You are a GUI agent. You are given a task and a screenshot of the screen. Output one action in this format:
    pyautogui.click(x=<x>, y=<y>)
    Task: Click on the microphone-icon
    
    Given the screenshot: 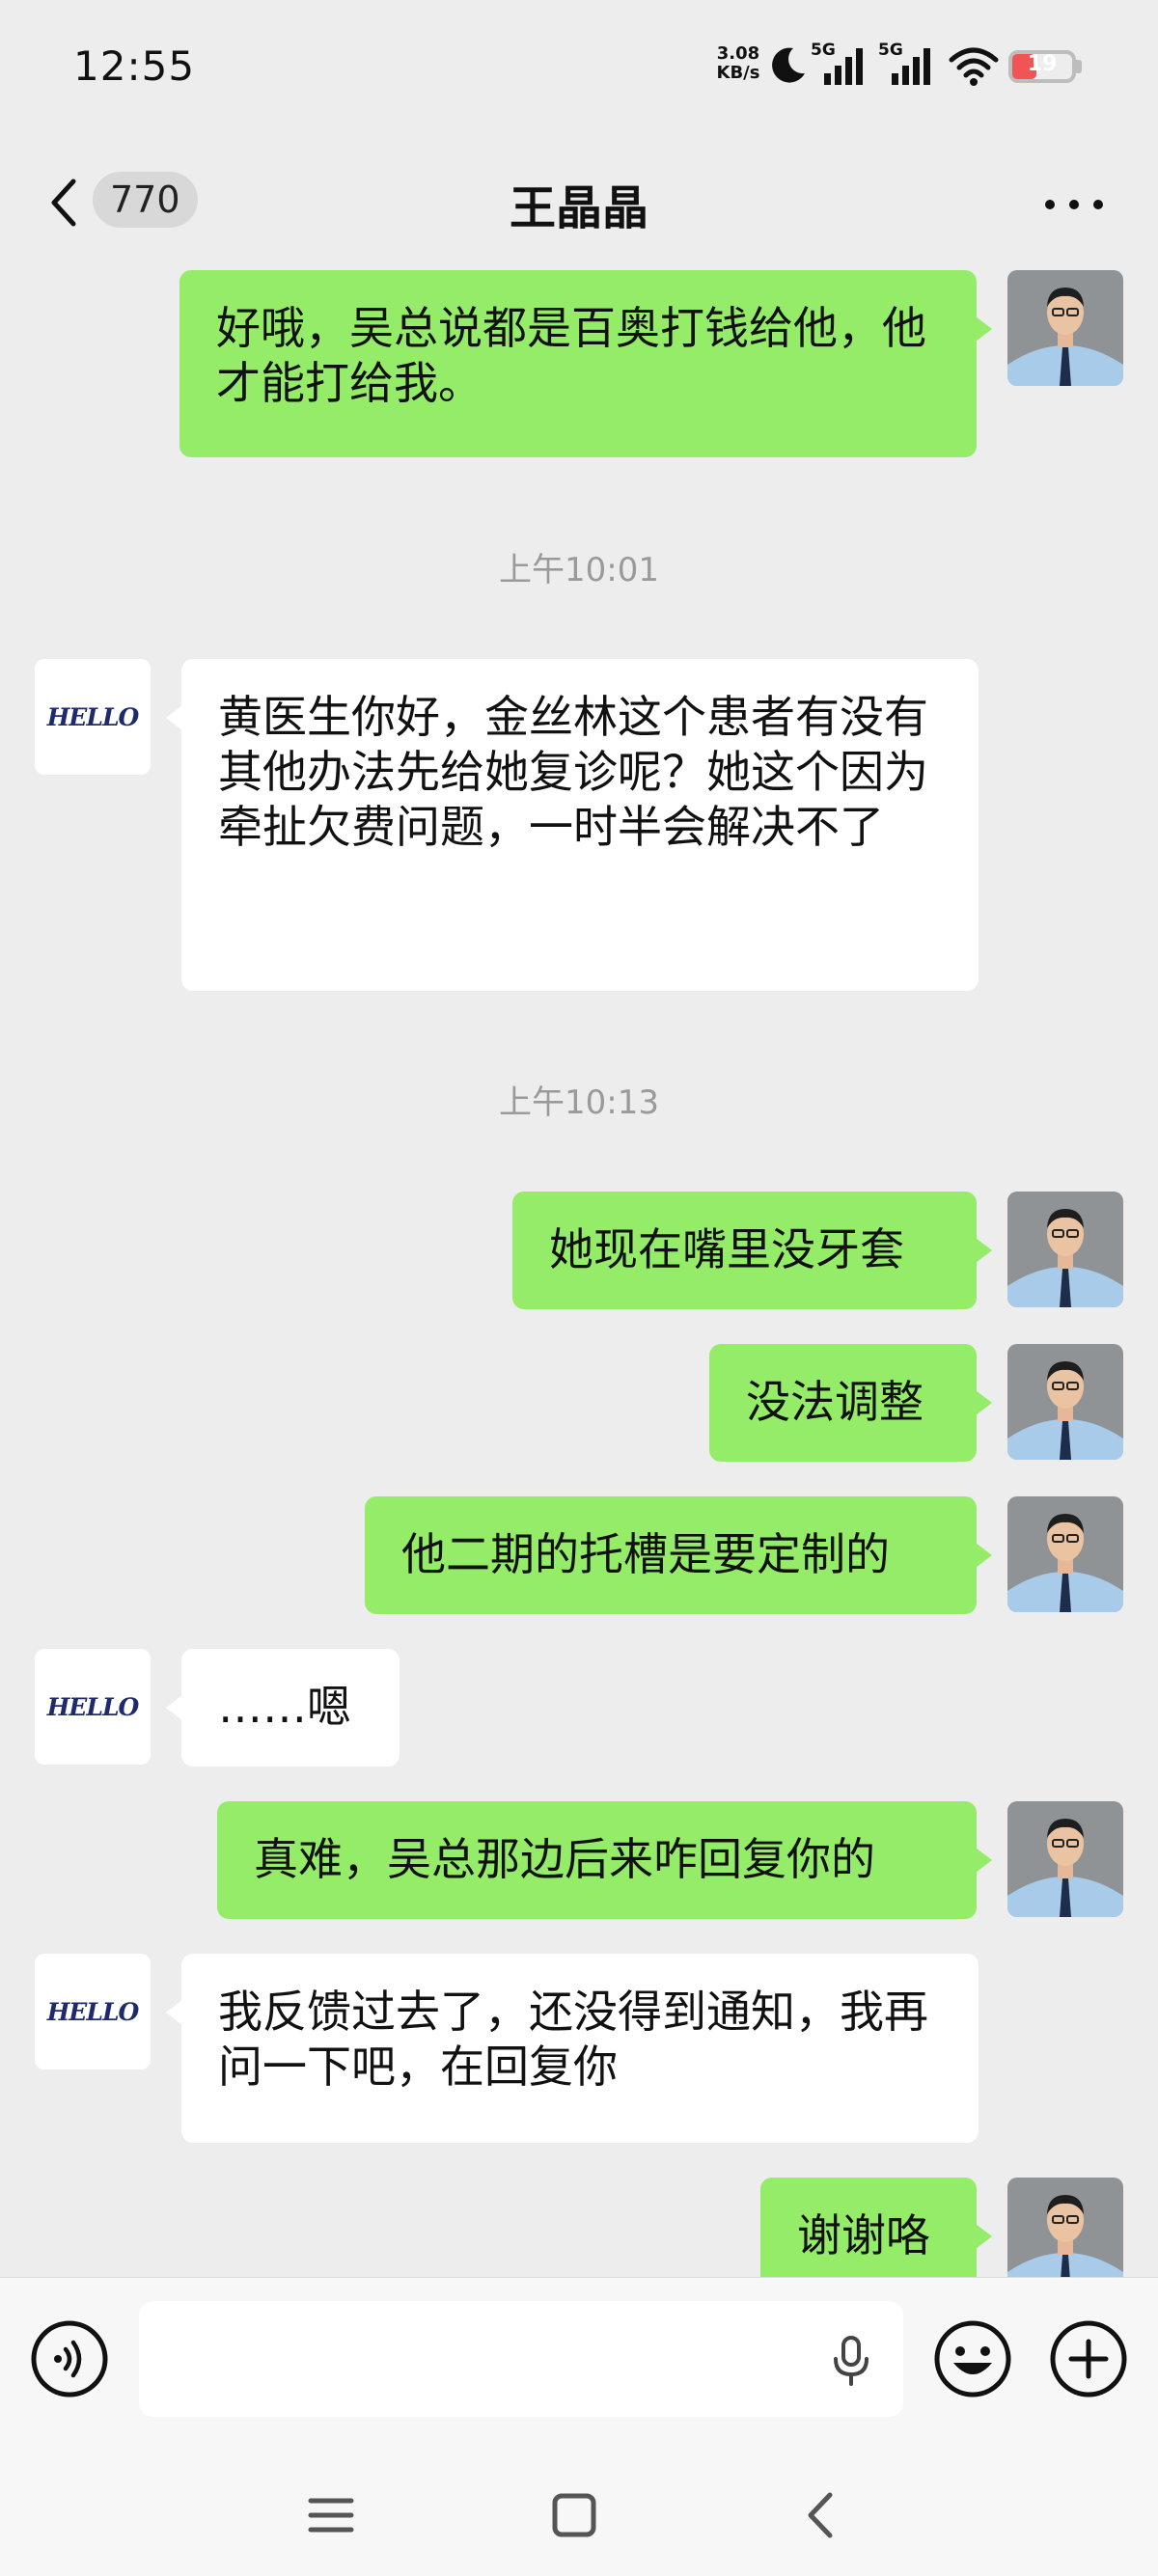 What is the action you would take?
    pyautogui.click(x=851, y=2361)
    